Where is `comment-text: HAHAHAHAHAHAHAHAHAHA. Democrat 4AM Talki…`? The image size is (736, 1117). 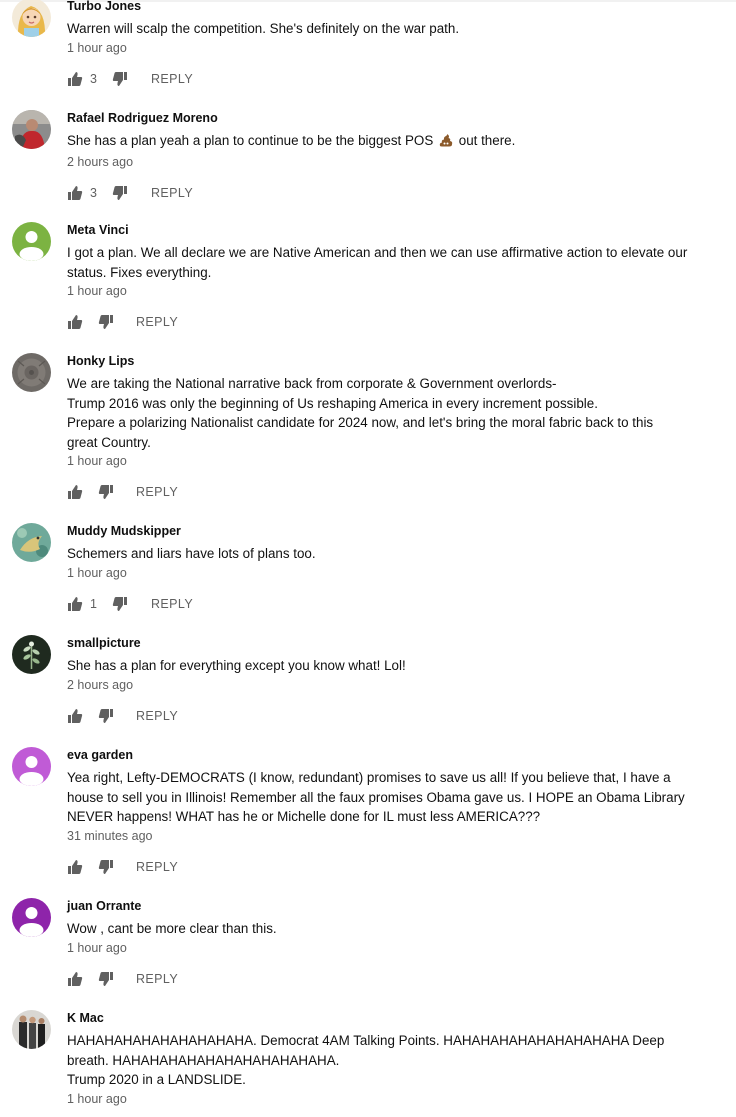
comment-text: HAHAHAHAHAHAHAHAHAHA. Democrat 4AM Talki… is located at coordinates (387, 1060).